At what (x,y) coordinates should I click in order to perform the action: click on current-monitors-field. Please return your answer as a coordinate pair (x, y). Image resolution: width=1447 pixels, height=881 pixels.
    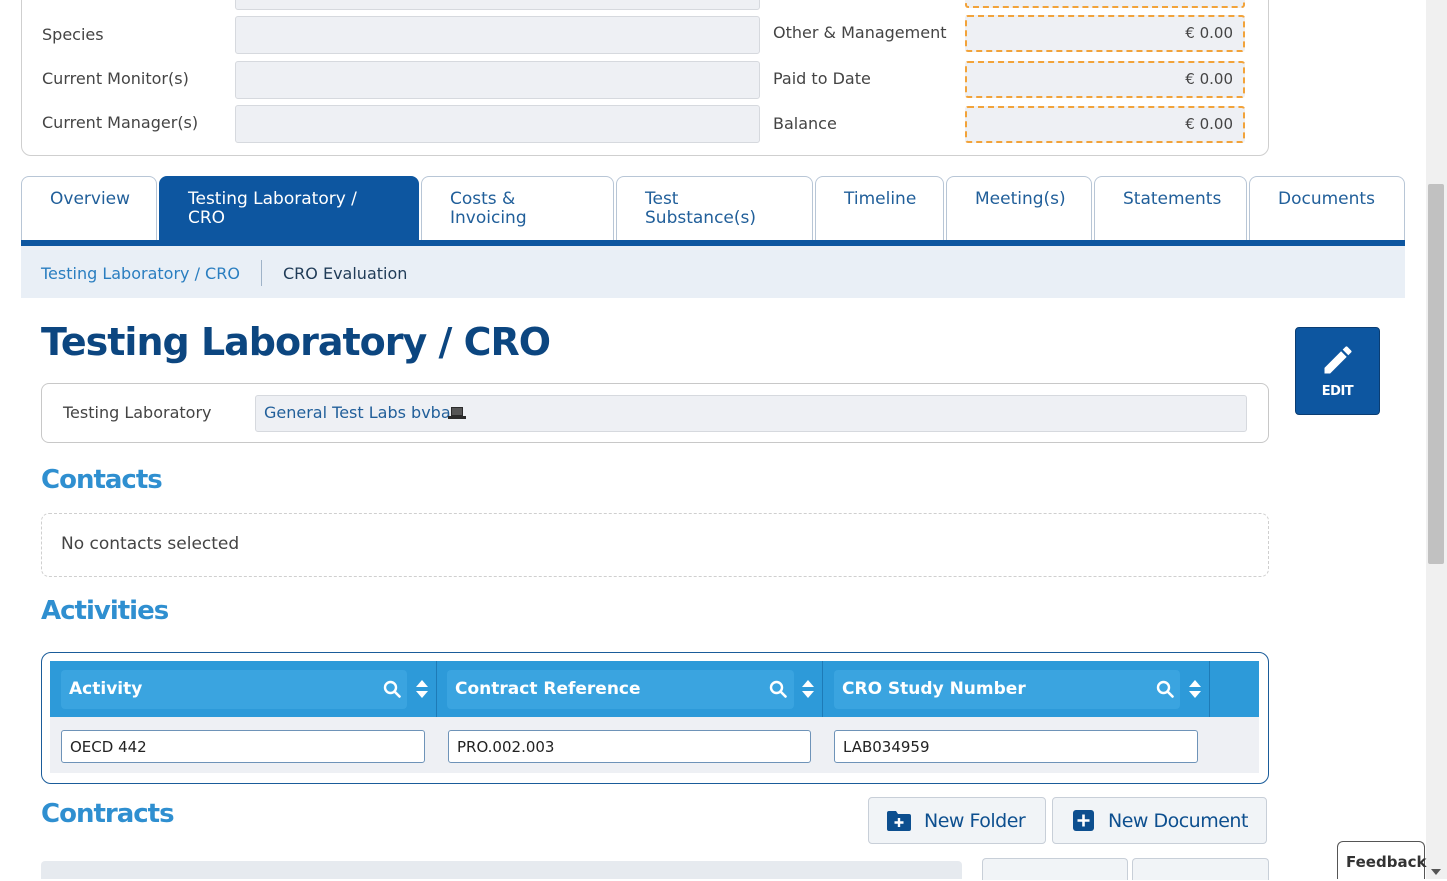
    Looking at the image, I should click on (497, 80).